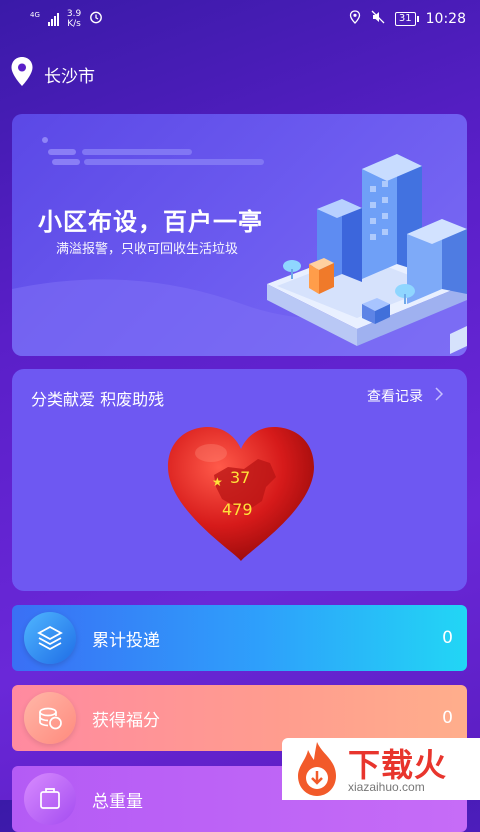  What do you see at coordinates (445, 19) in the screenshot?
I see `clock-time: 10:28` at bounding box center [445, 19].